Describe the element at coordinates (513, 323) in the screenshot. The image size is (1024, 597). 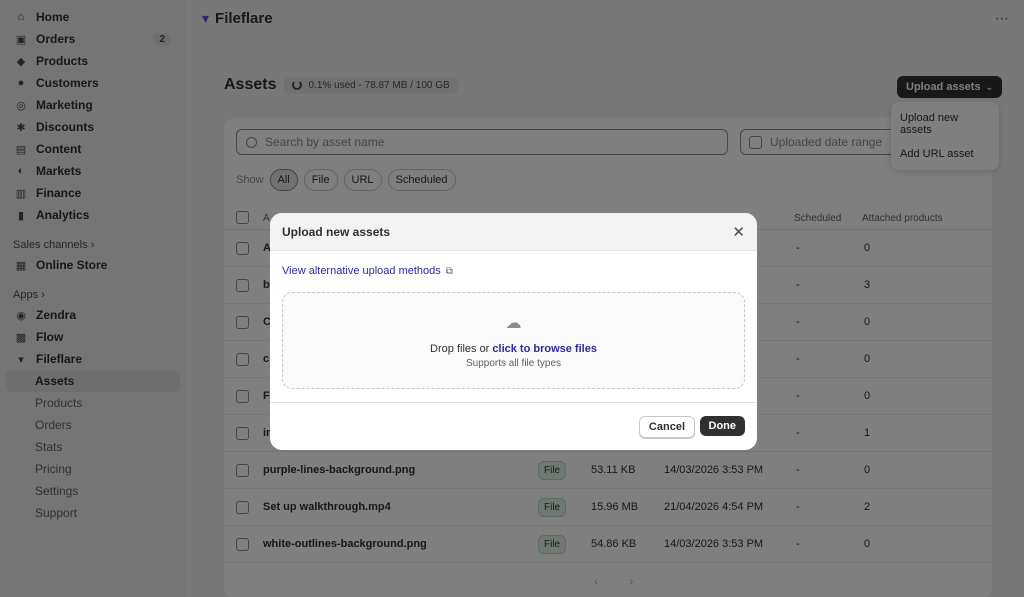
I see `upload-cloud-icon: ☁` at that location.